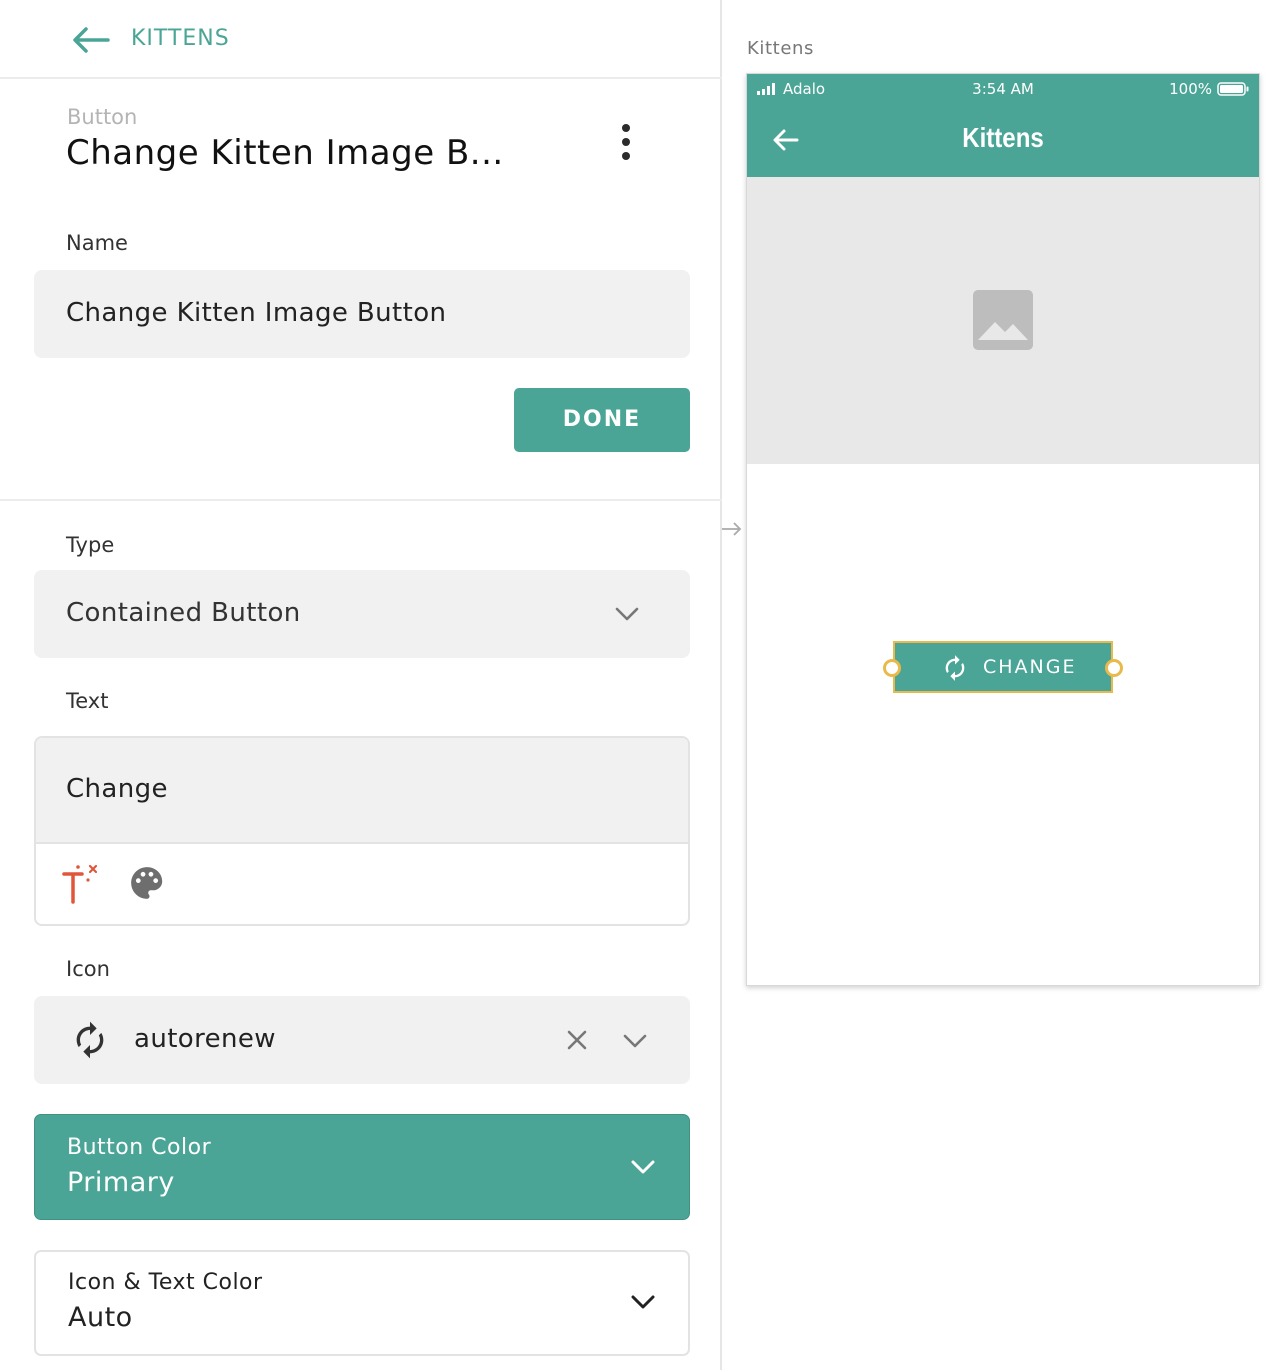 The image size is (1284, 1370). Describe the element at coordinates (139, 1147) in the screenshot. I see `button-color-label: Button Color` at that location.